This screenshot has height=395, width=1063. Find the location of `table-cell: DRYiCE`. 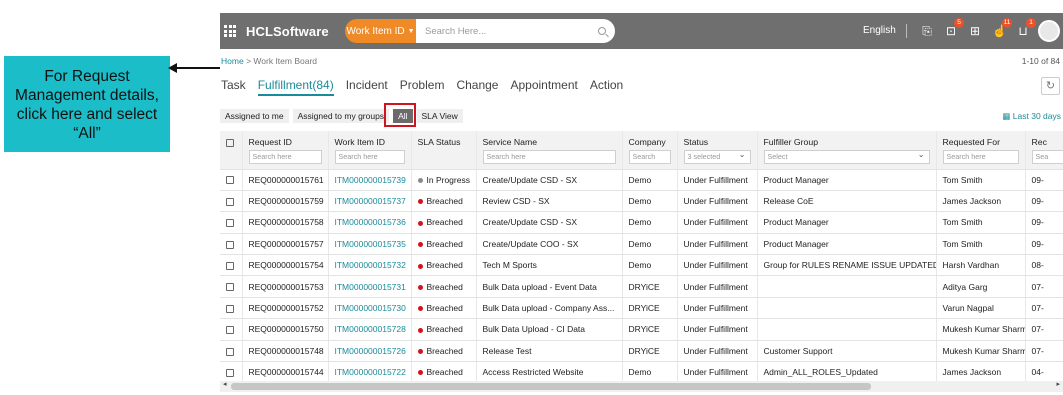

table-cell: DRYiCE is located at coordinates (650, 351).